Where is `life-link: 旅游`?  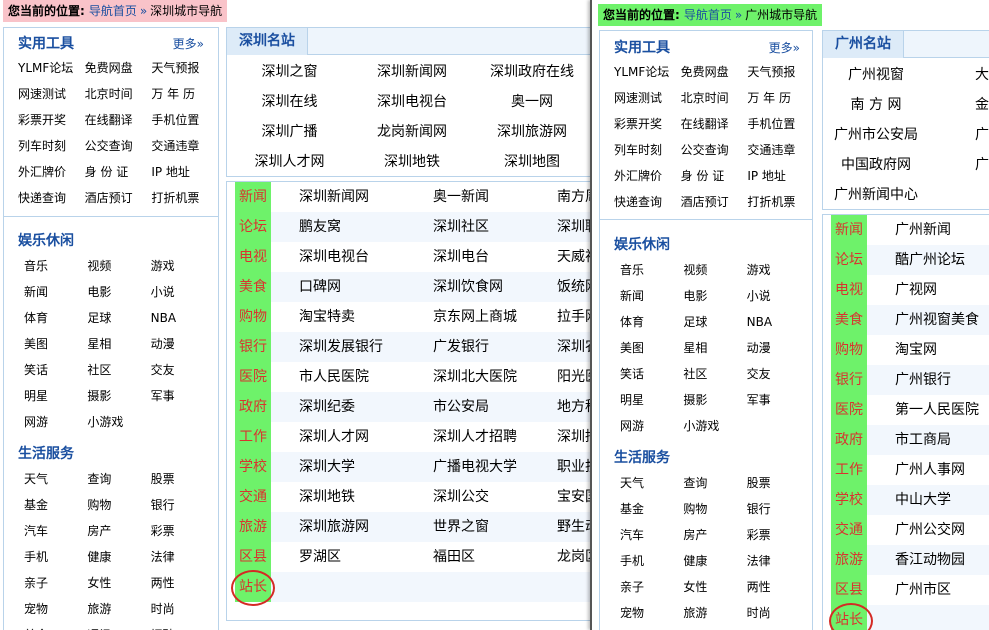 life-link: 旅游 is located at coordinates (714, 613).